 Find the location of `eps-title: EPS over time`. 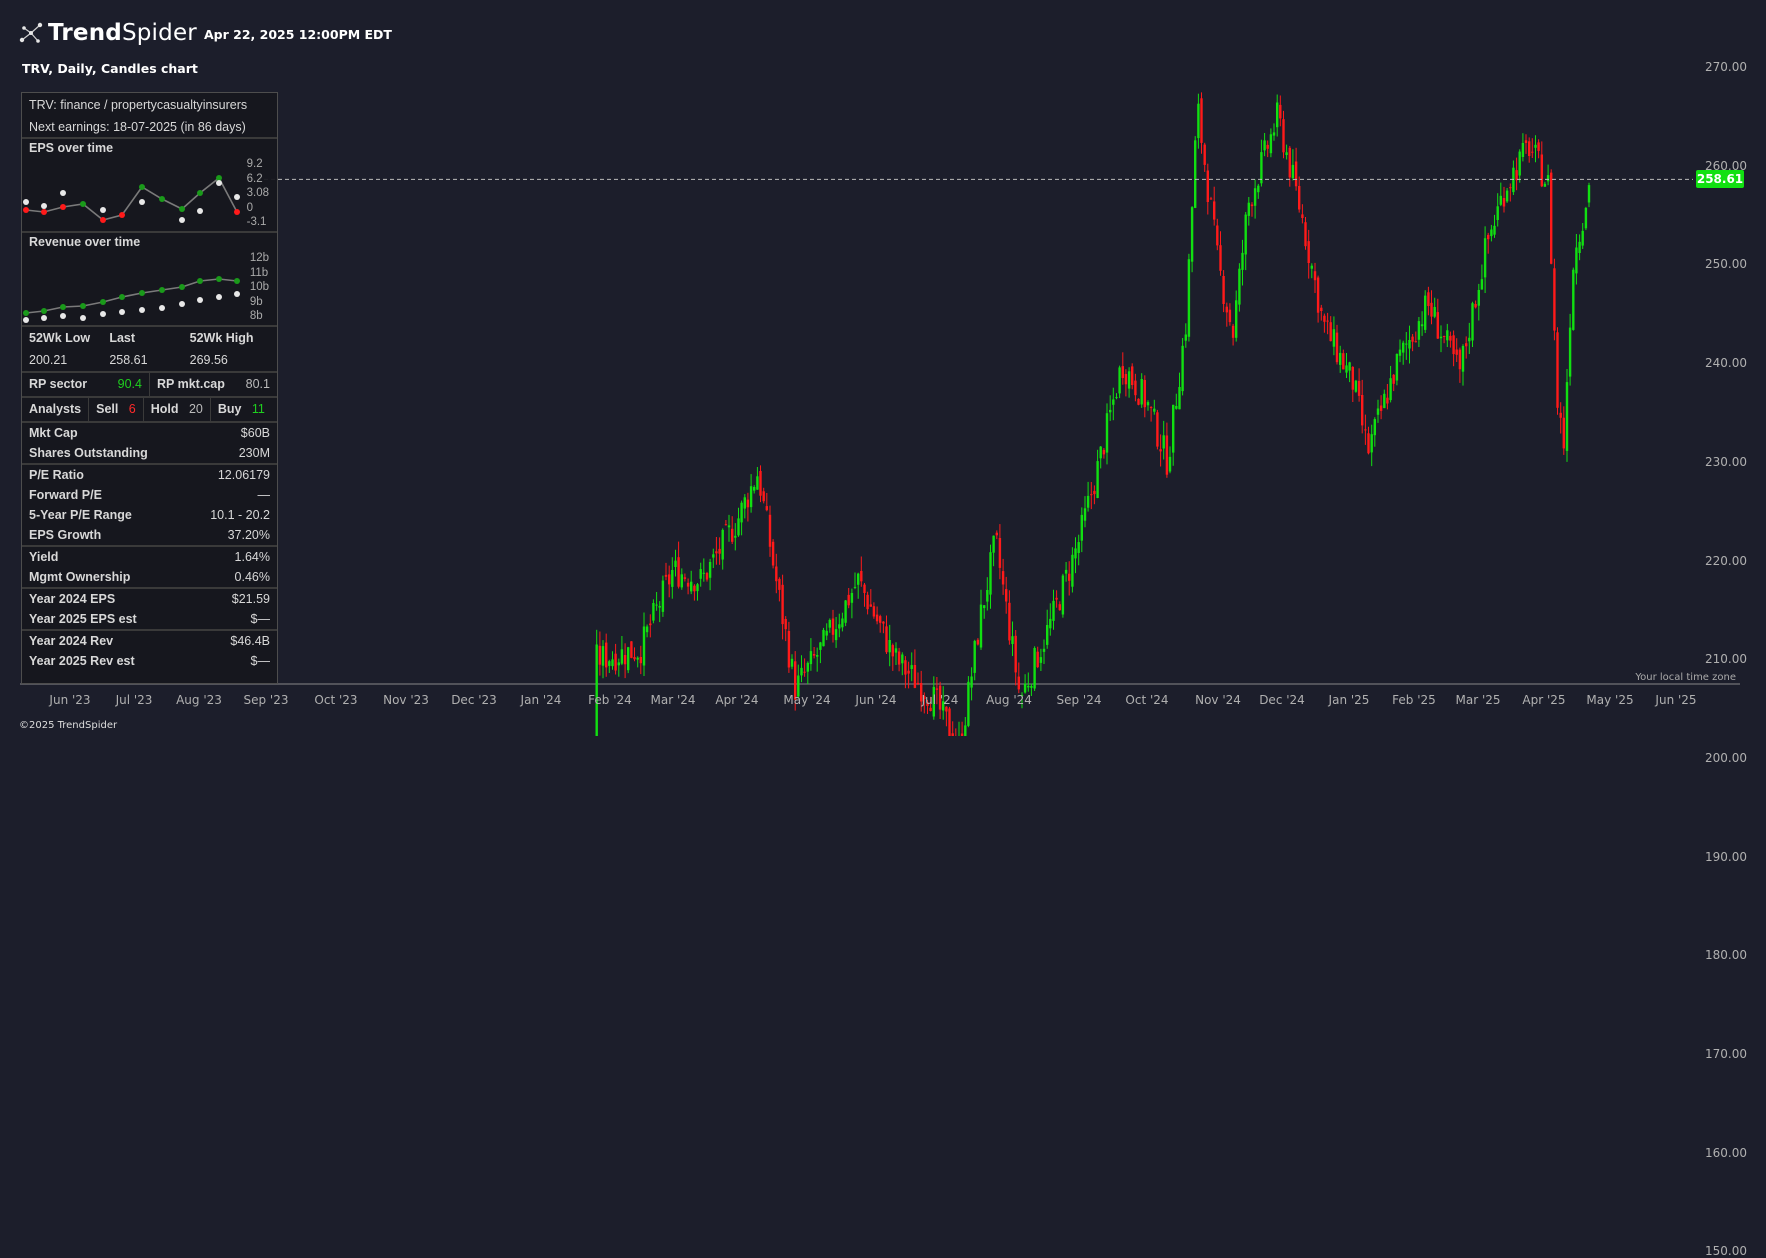

eps-title: EPS over time is located at coordinates (71, 148).